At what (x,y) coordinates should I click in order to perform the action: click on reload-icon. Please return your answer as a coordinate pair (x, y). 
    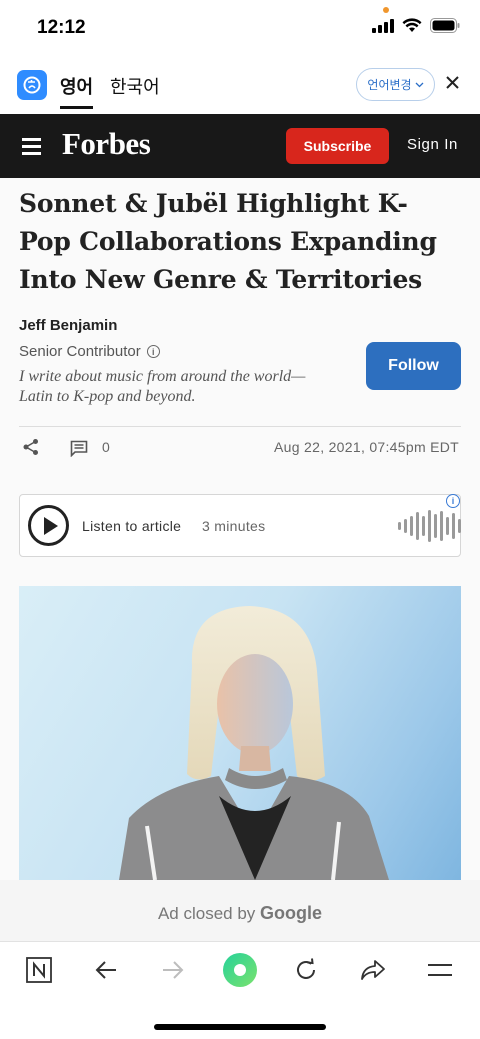
    Looking at the image, I should click on (306, 968).